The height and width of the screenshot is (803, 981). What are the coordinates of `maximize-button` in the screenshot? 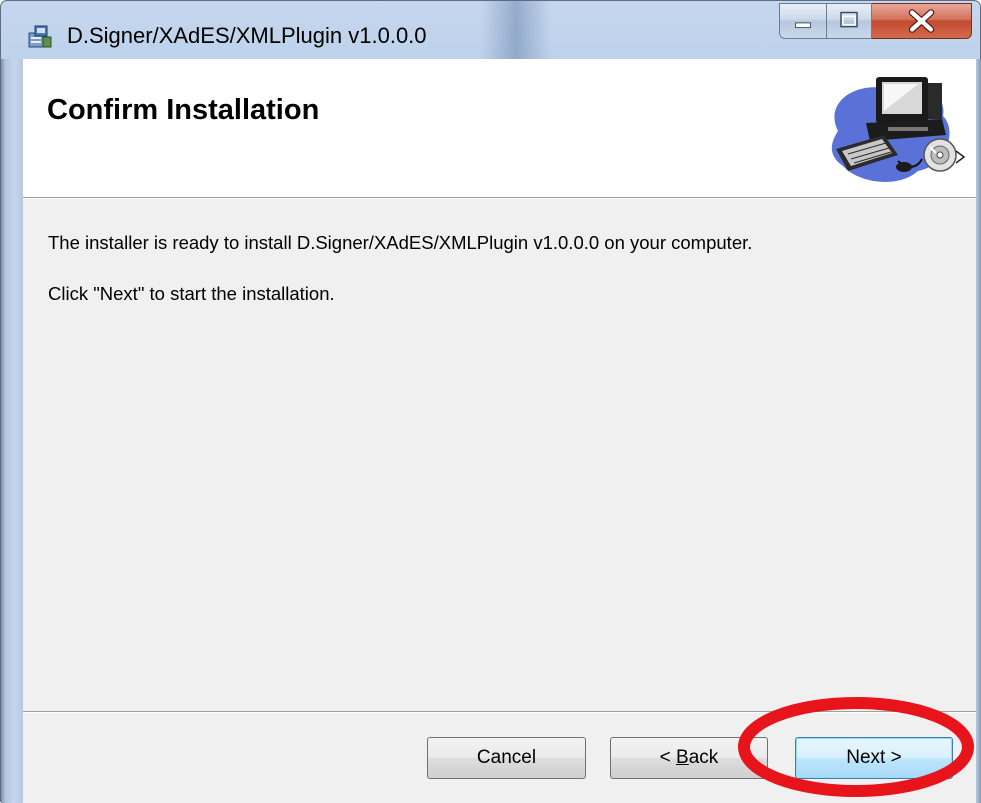 It's located at (849, 21).